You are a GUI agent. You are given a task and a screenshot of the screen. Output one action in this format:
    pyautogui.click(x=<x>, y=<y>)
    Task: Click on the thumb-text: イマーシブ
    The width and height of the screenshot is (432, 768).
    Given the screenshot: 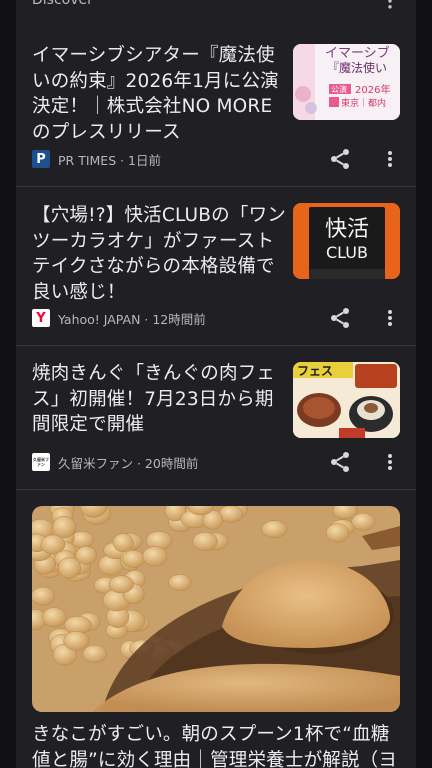 What is the action you would take?
    pyautogui.click(x=357, y=53)
    